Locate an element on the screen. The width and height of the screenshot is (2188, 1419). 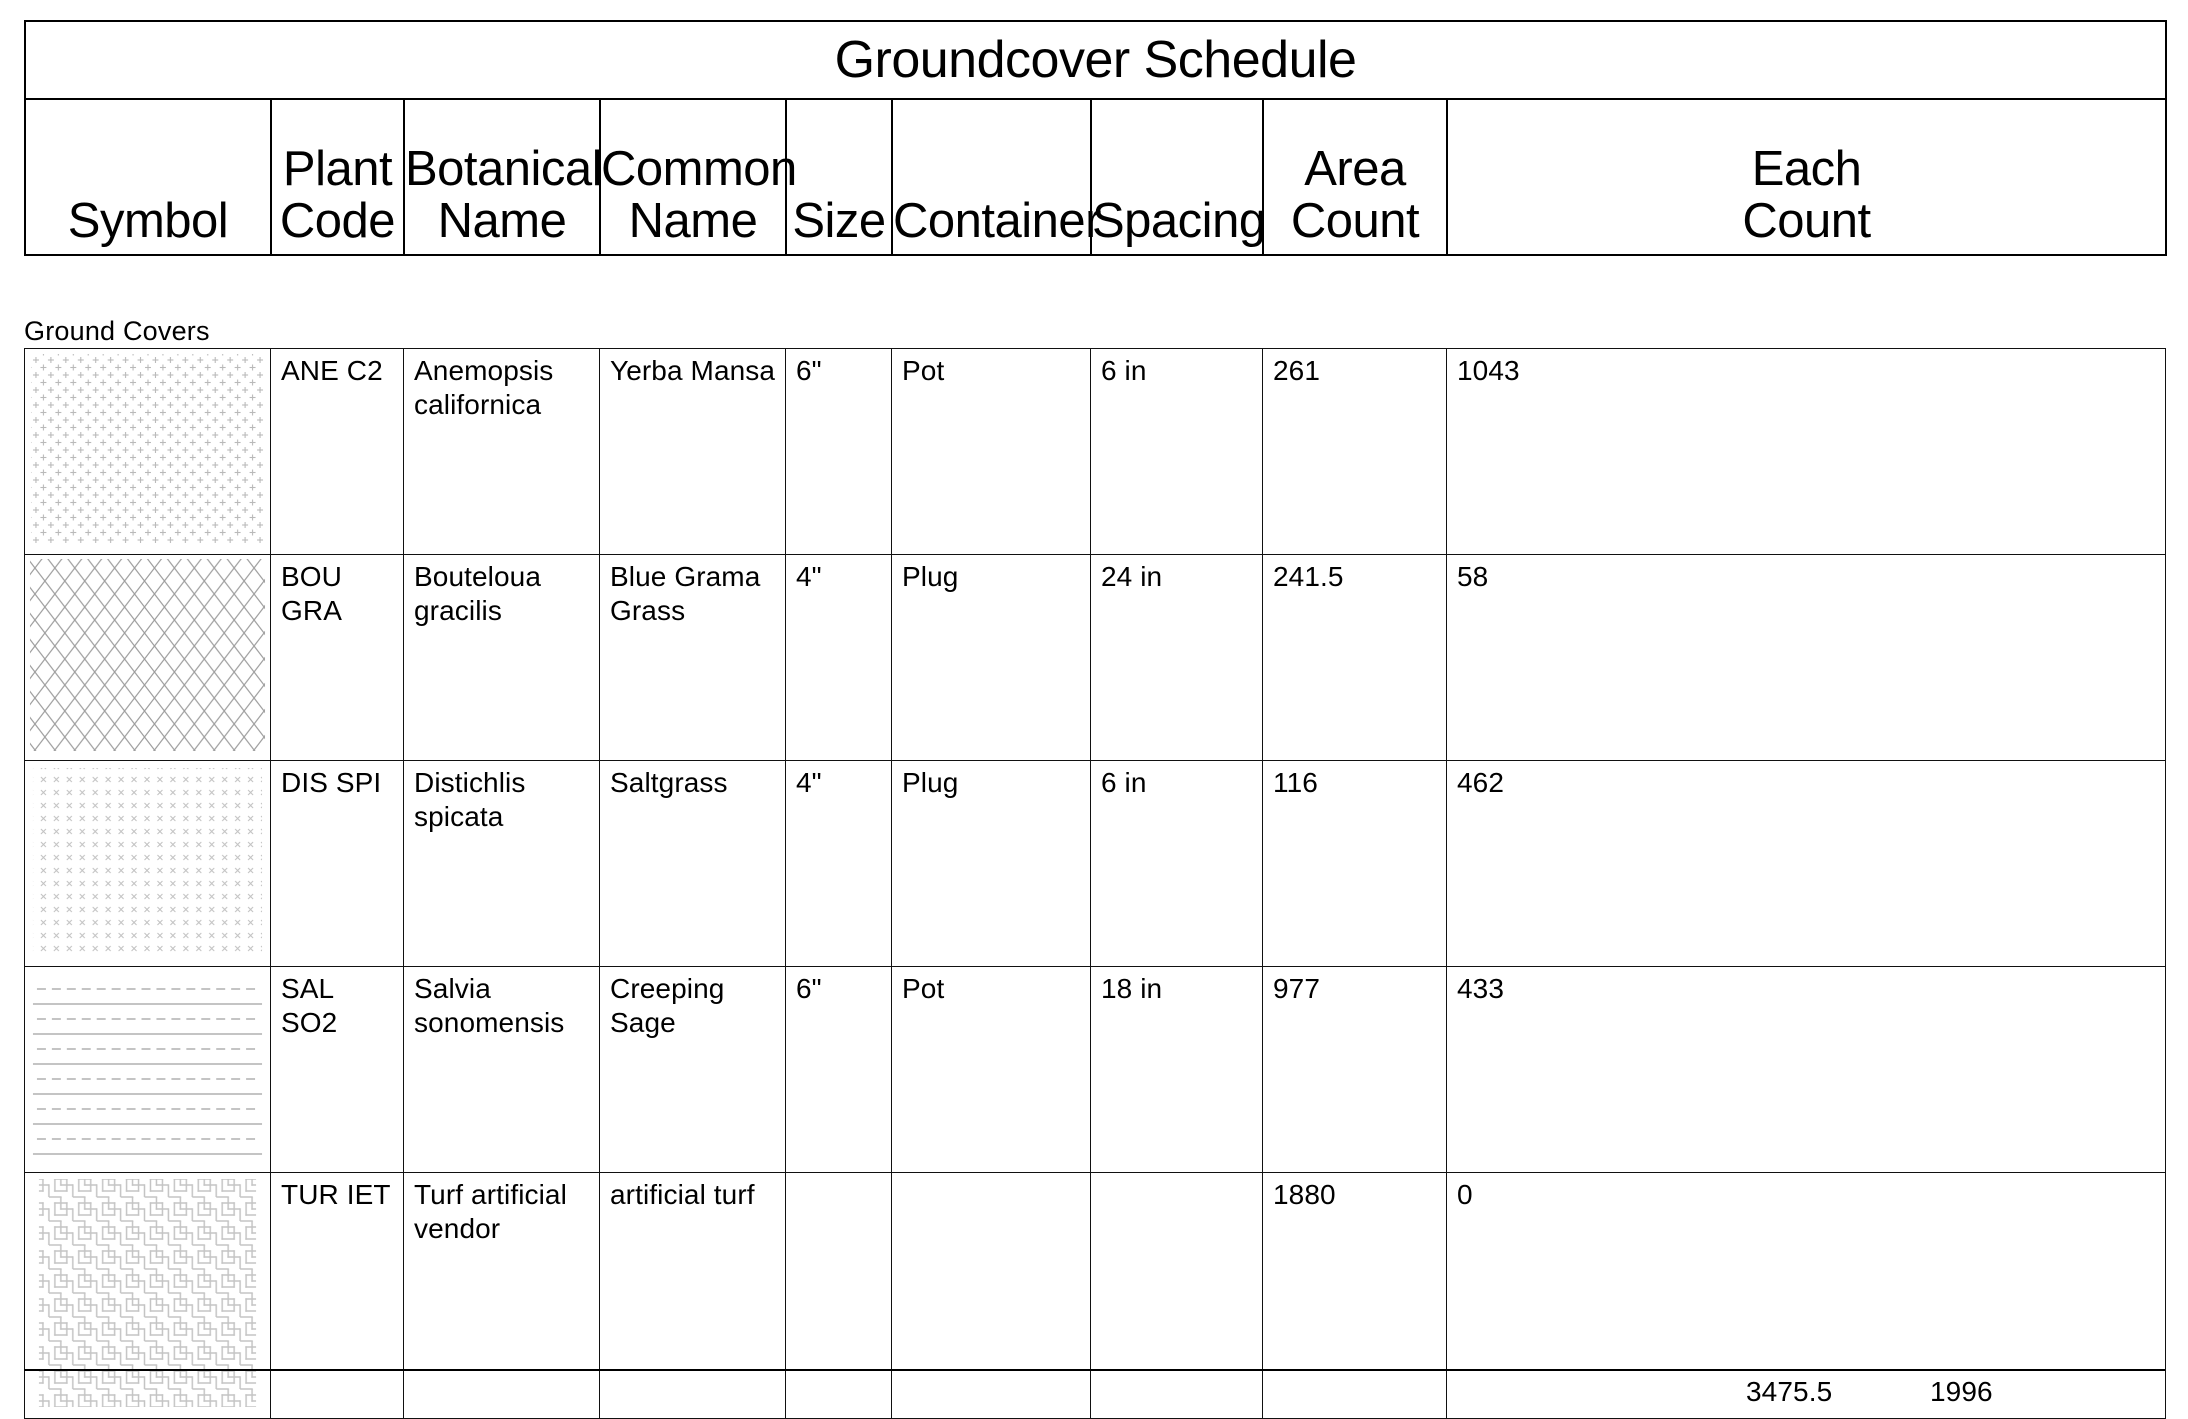
column-header-spacing-line-1: Spacing is located at coordinates (1179, 221).